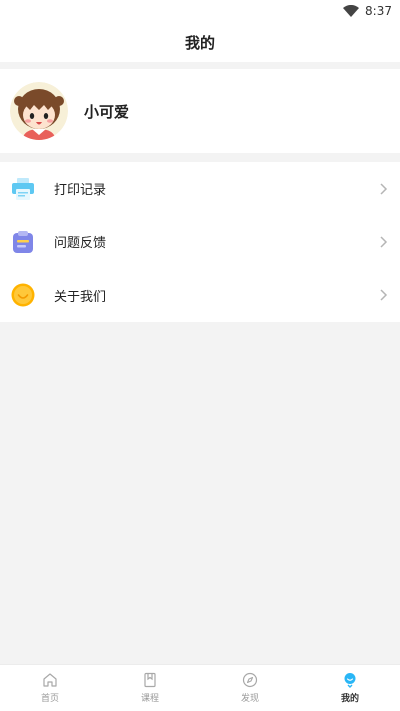 Image resolution: width=400 pixels, height=711 pixels. I want to click on compass-icon, so click(250, 680).